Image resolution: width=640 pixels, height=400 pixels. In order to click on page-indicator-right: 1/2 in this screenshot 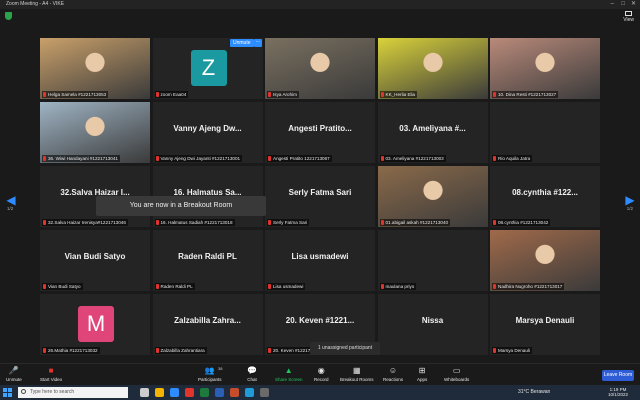, I will do `click(629, 208)`.